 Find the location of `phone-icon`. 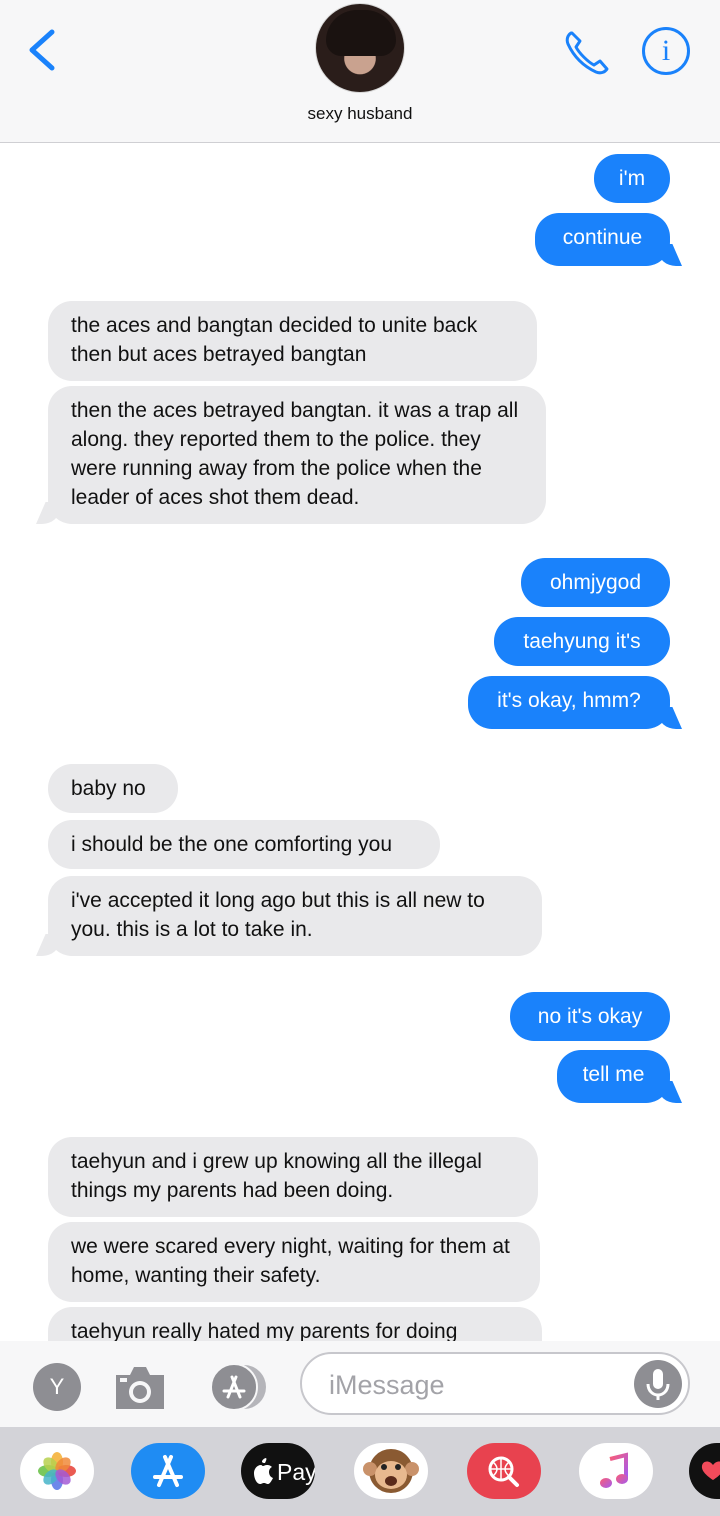

phone-icon is located at coordinates (587, 53).